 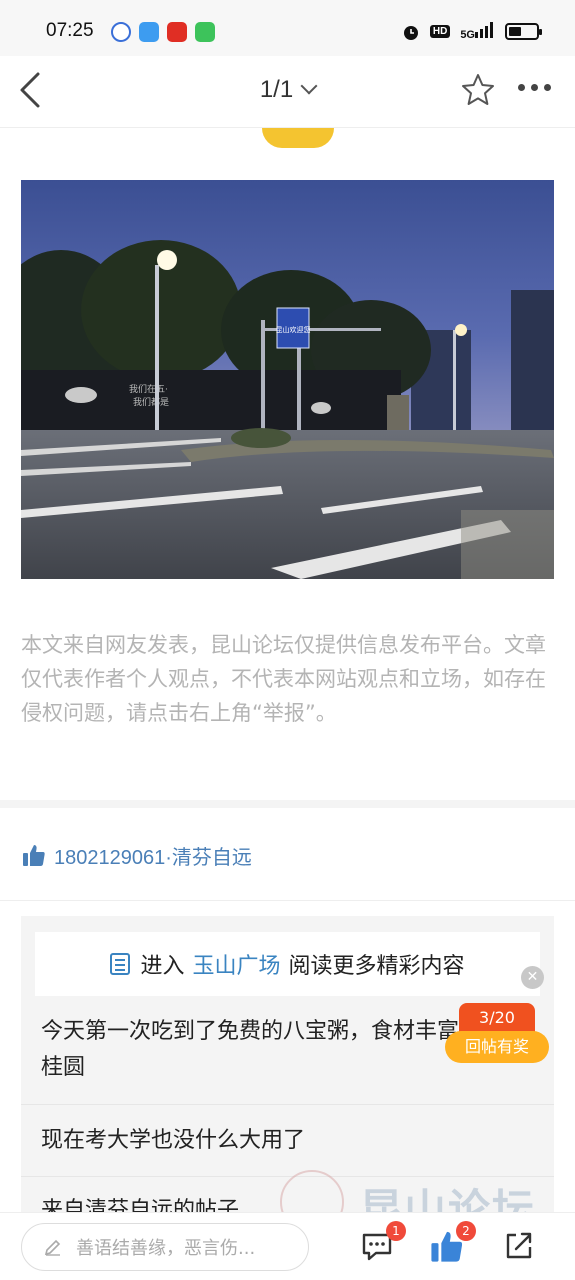 I want to click on emoji-fragment, so click(x=298, y=138).